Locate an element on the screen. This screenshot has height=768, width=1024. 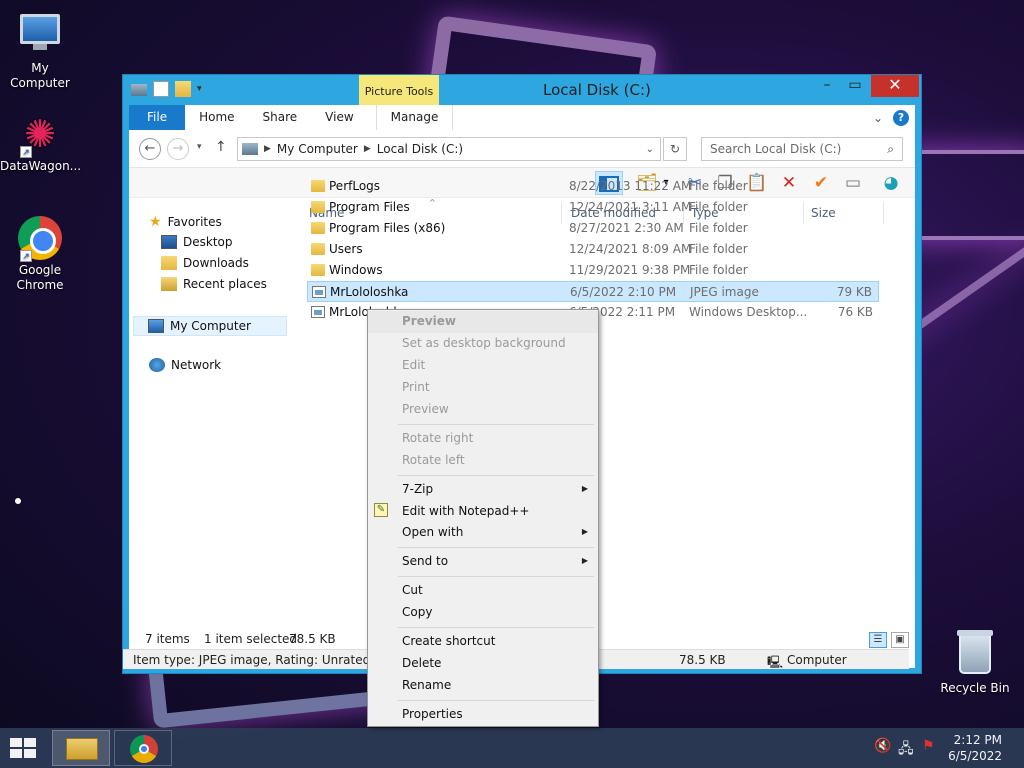
selection-count: 1 item selected is located at coordinates (251, 639).